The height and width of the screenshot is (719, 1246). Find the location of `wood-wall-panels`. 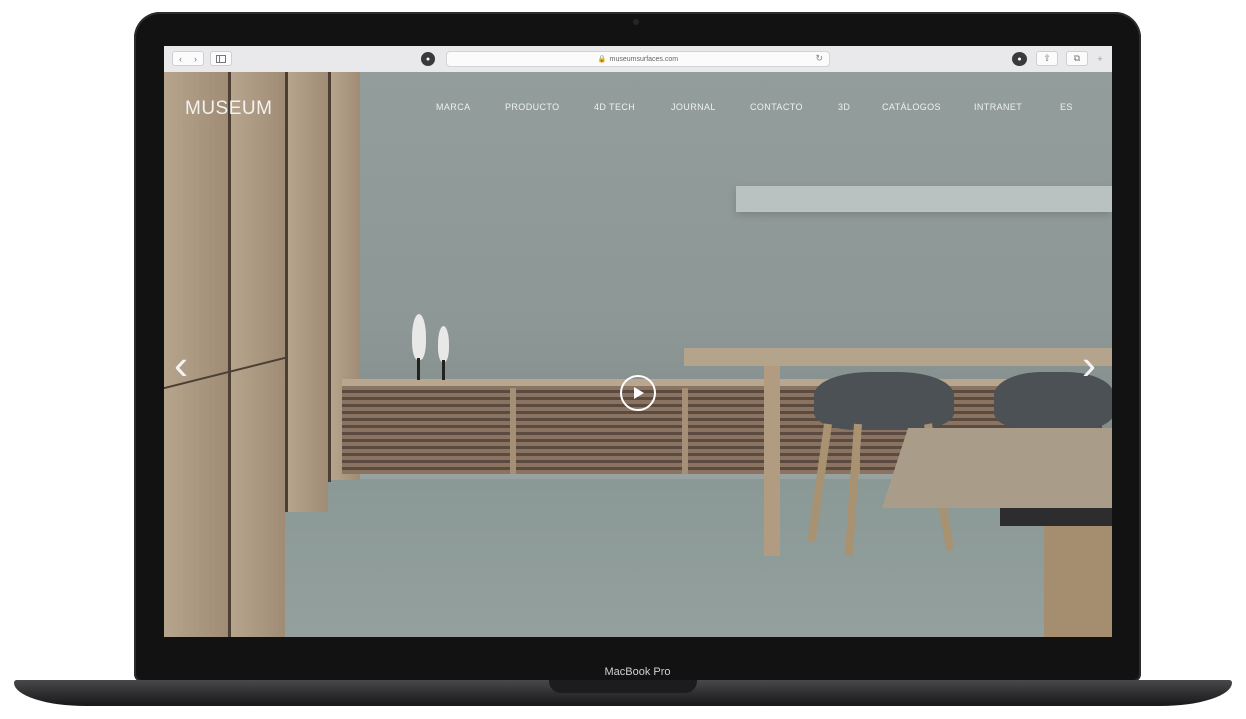

wood-wall-panels is located at coordinates (262, 354).